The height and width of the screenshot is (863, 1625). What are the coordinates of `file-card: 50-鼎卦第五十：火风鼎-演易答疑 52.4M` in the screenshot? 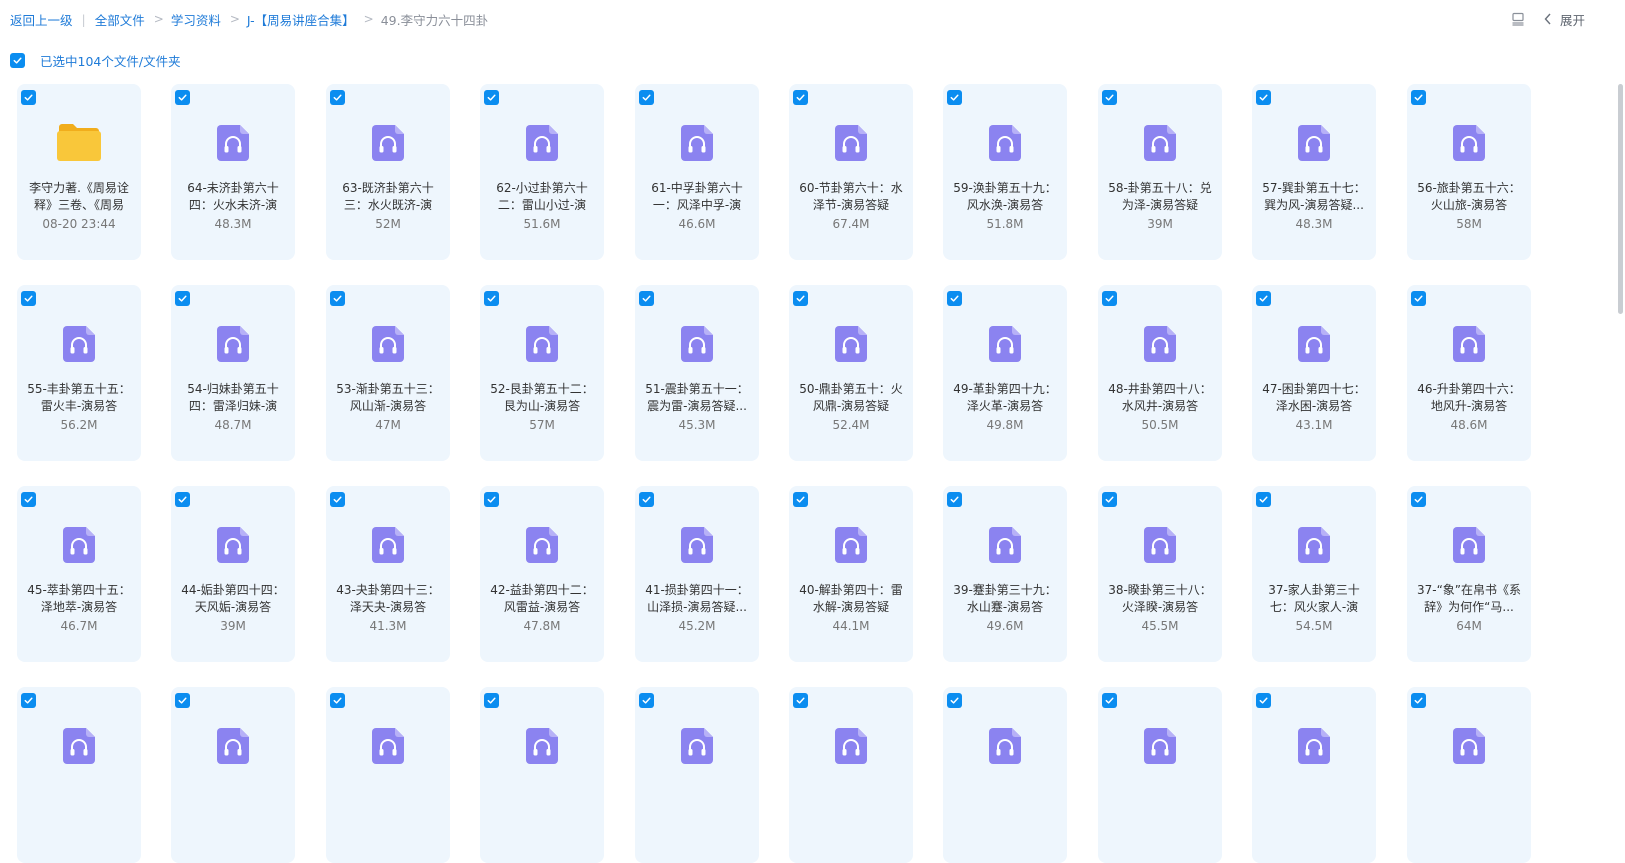 It's located at (851, 373).